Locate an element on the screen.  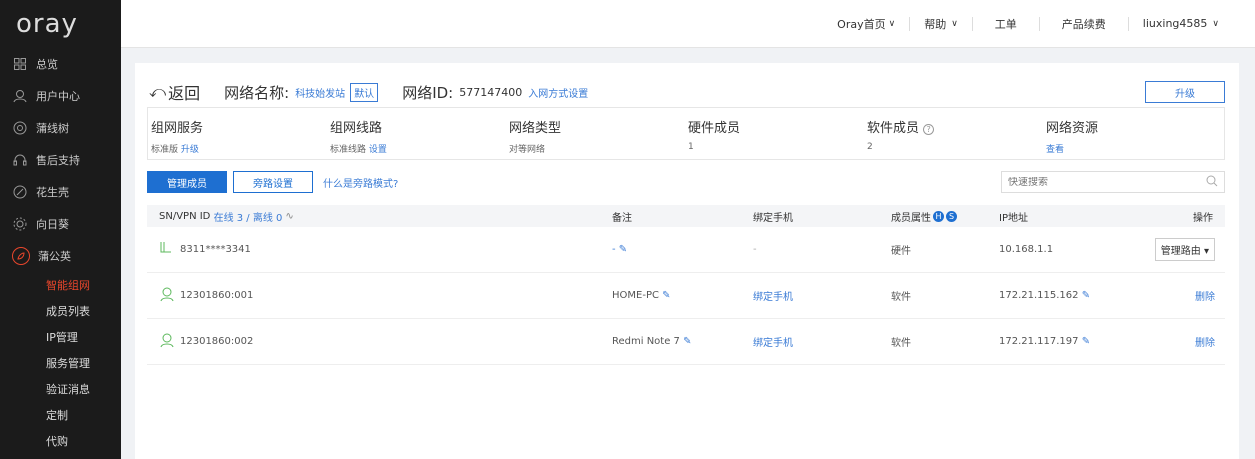
sidebar-item-xiangrikui: 向日葵 is located at coordinates (60, 224).